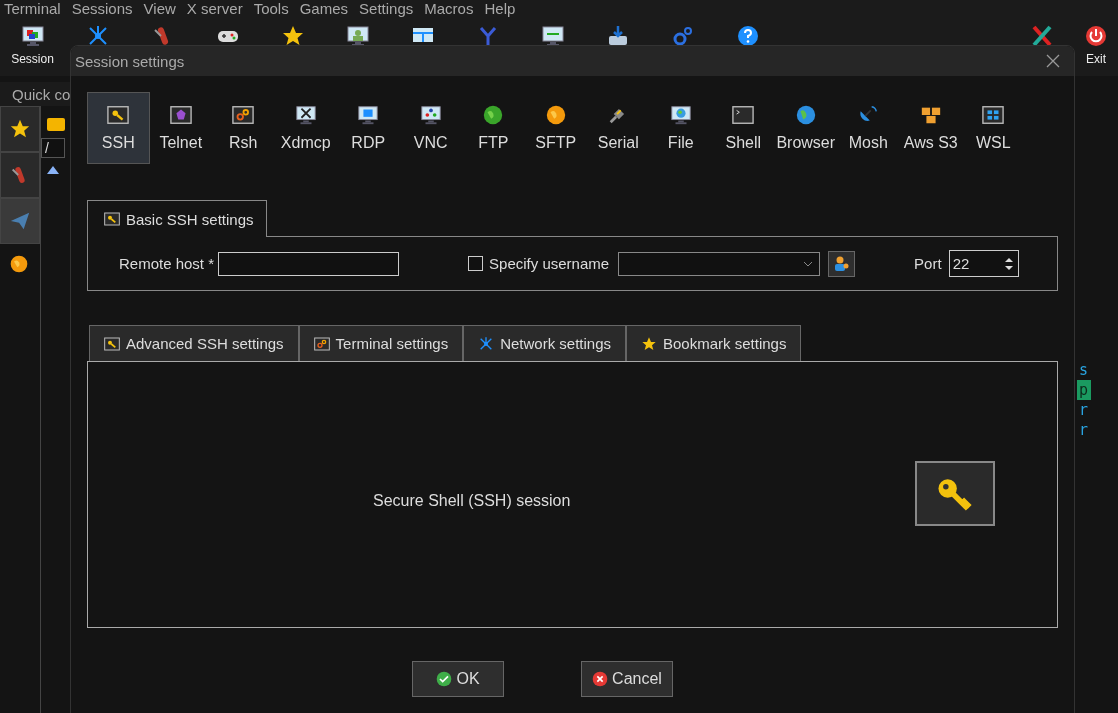 The image size is (1118, 713). I want to click on terminal-text: s, so click(1084, 370).